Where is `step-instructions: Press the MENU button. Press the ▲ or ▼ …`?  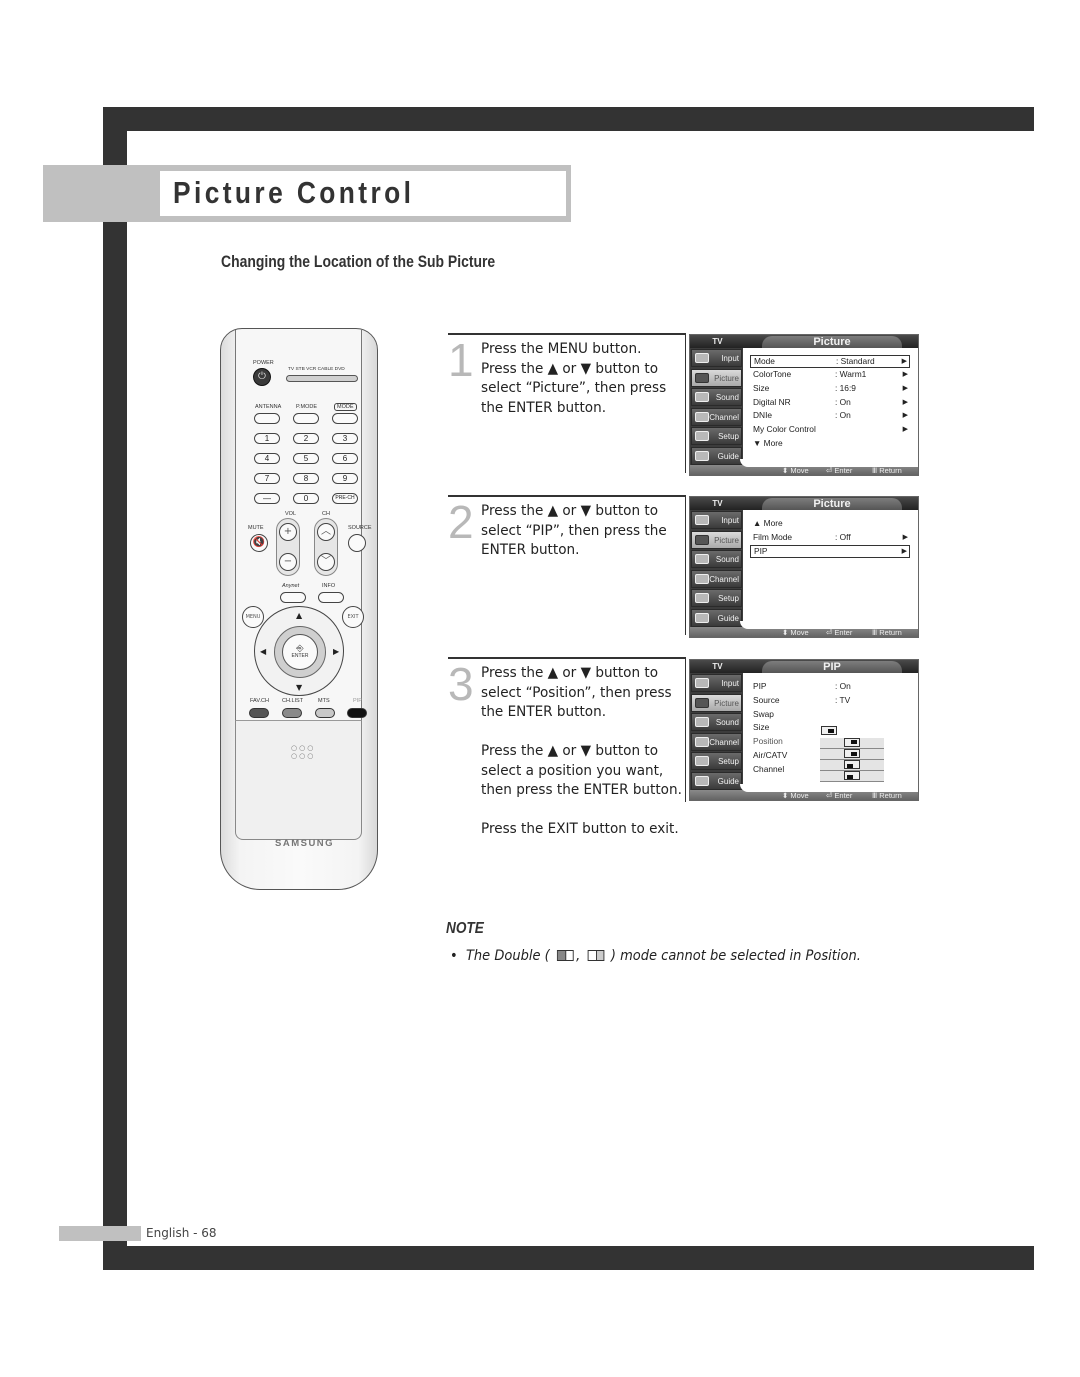 step-instructions: Press the MENU button. Press the ▲ or ▼ … is located at coordinates (578, 378).